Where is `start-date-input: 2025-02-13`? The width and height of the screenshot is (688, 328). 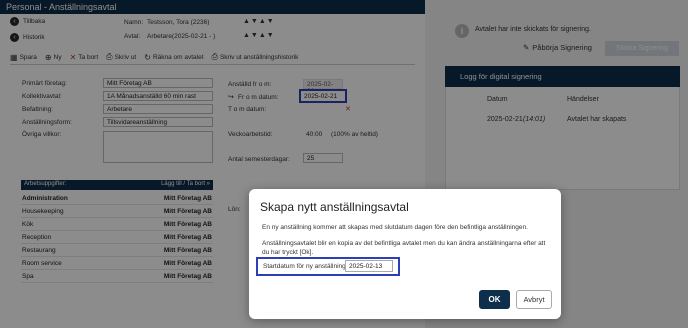 start-date-input: 2025-02-13 is located at coordinates (369, 266).